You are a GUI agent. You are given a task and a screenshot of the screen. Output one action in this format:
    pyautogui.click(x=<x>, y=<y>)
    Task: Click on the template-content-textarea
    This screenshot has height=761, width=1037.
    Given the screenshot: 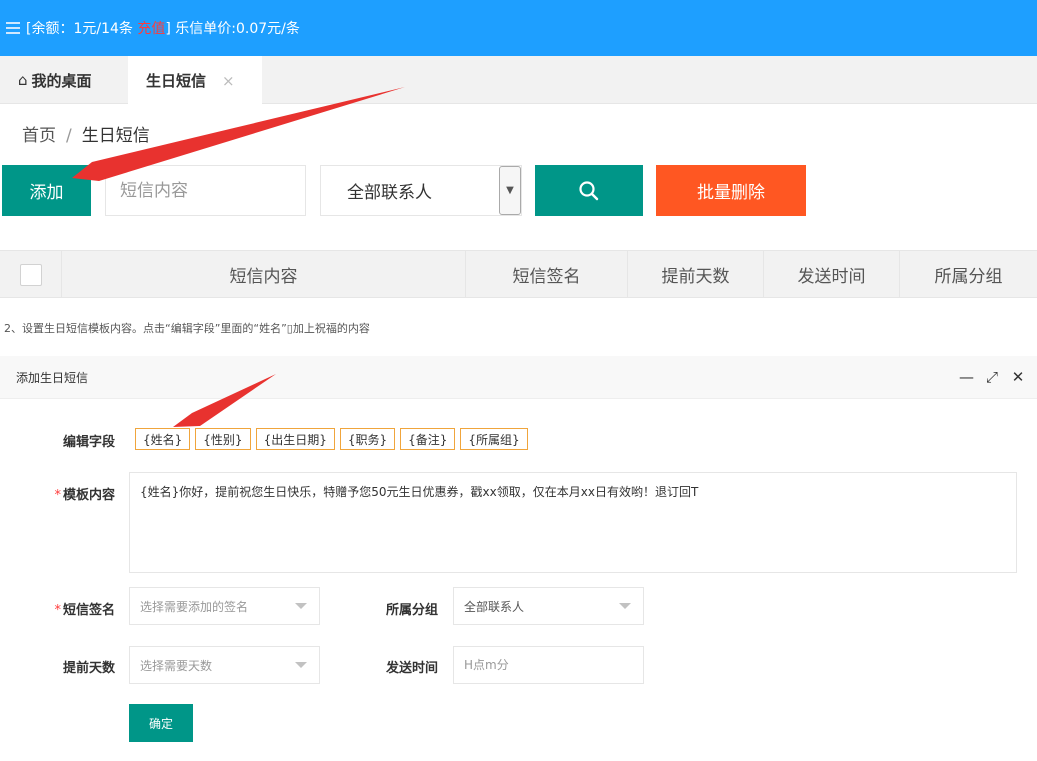 What is the action you would take?
    pyautogui.click(x=573, y=522)
    